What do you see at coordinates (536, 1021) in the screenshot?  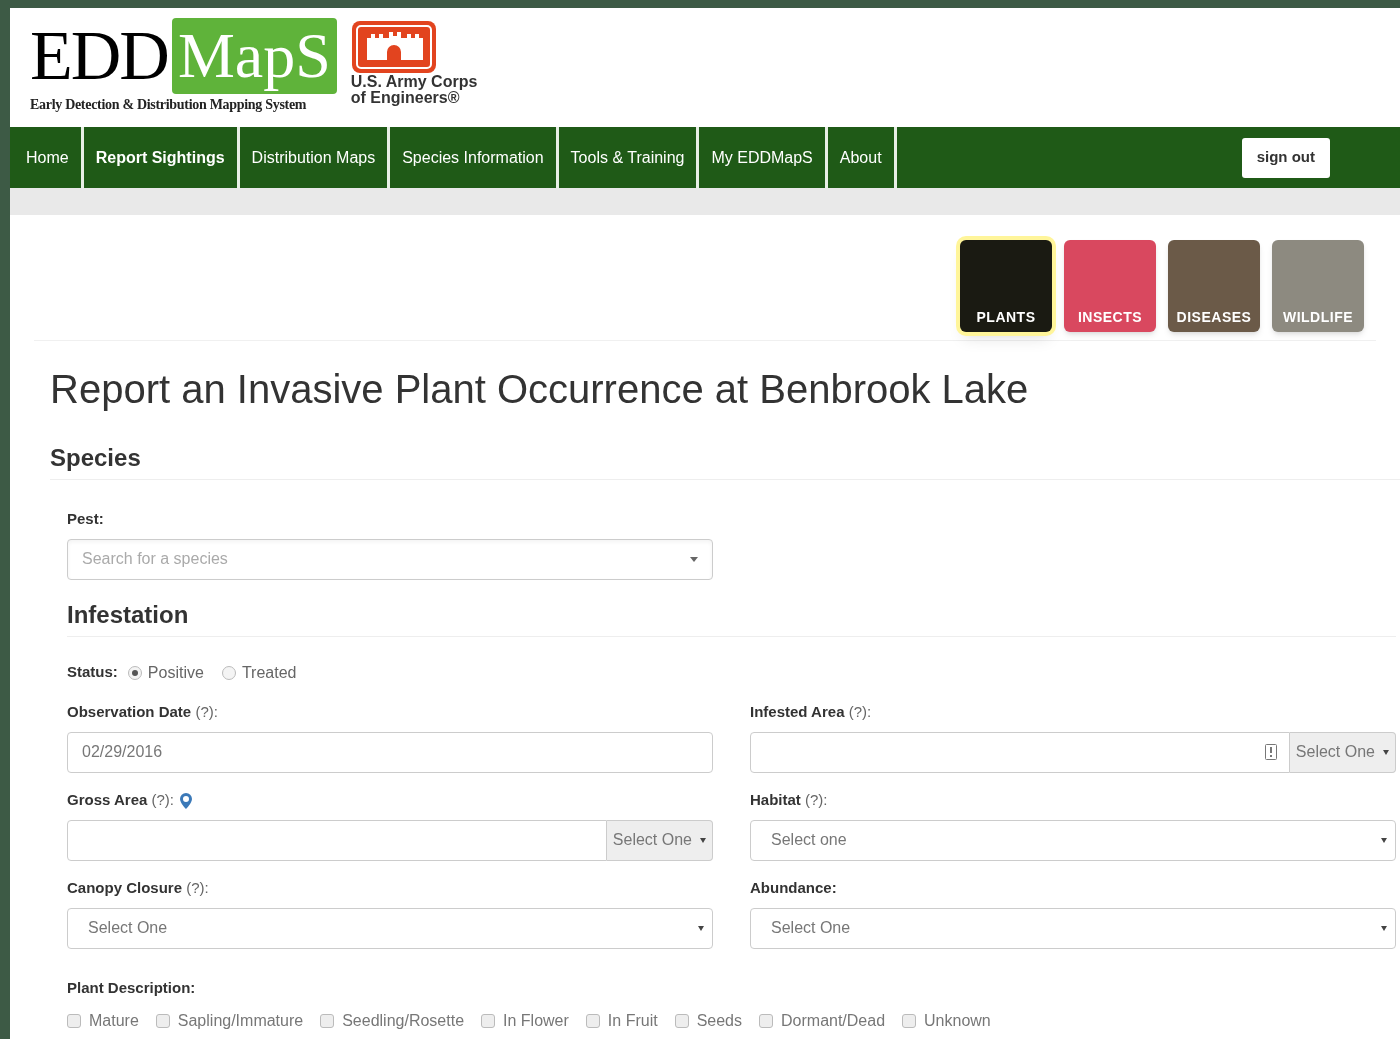 I see `checkbox-label: In Flower` at bounding box center [536, 1021].